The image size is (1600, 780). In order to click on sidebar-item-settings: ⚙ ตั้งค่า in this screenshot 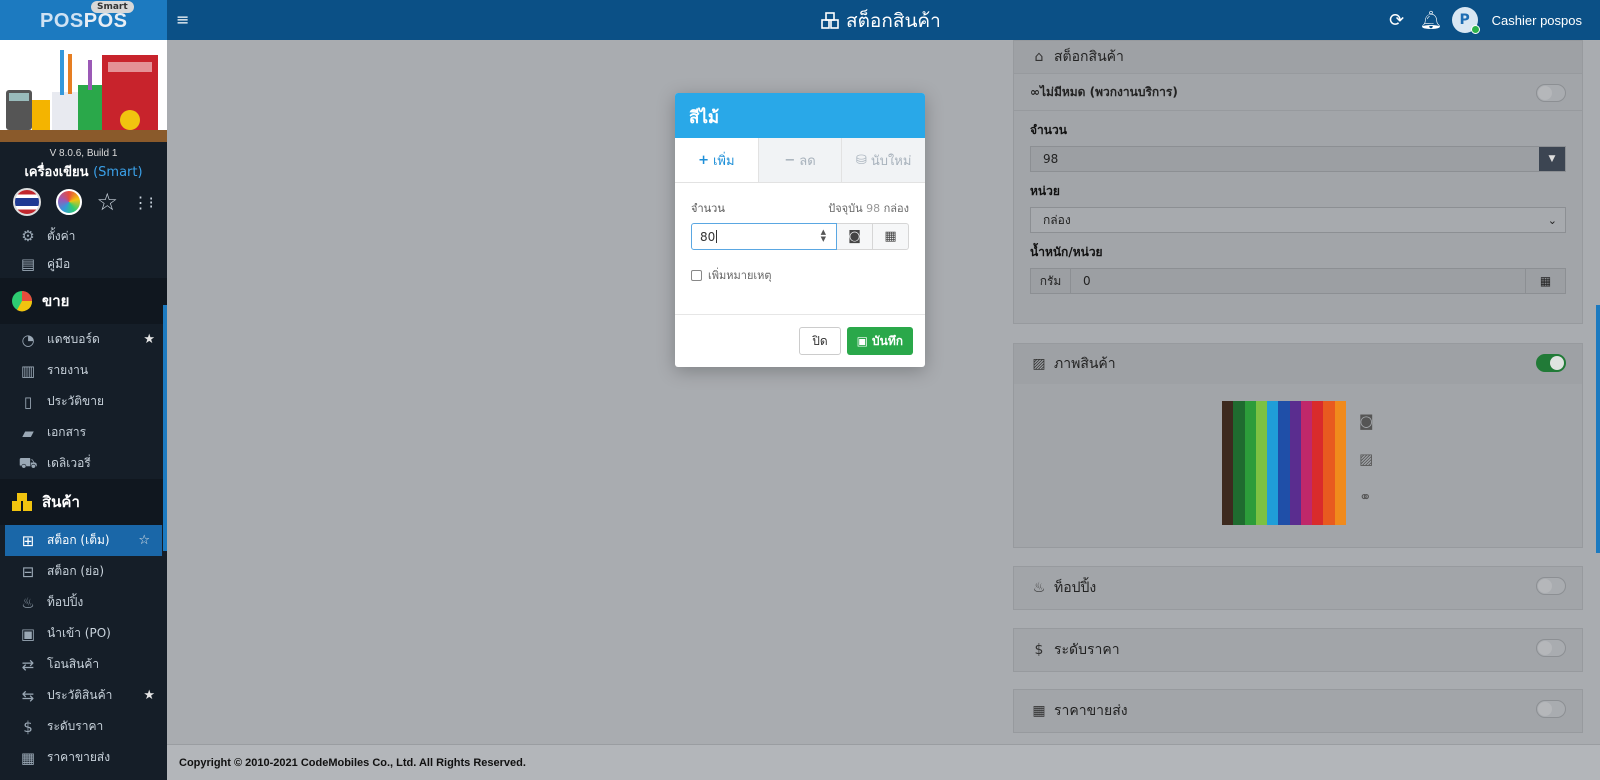, I will do `click(83, 236)`.